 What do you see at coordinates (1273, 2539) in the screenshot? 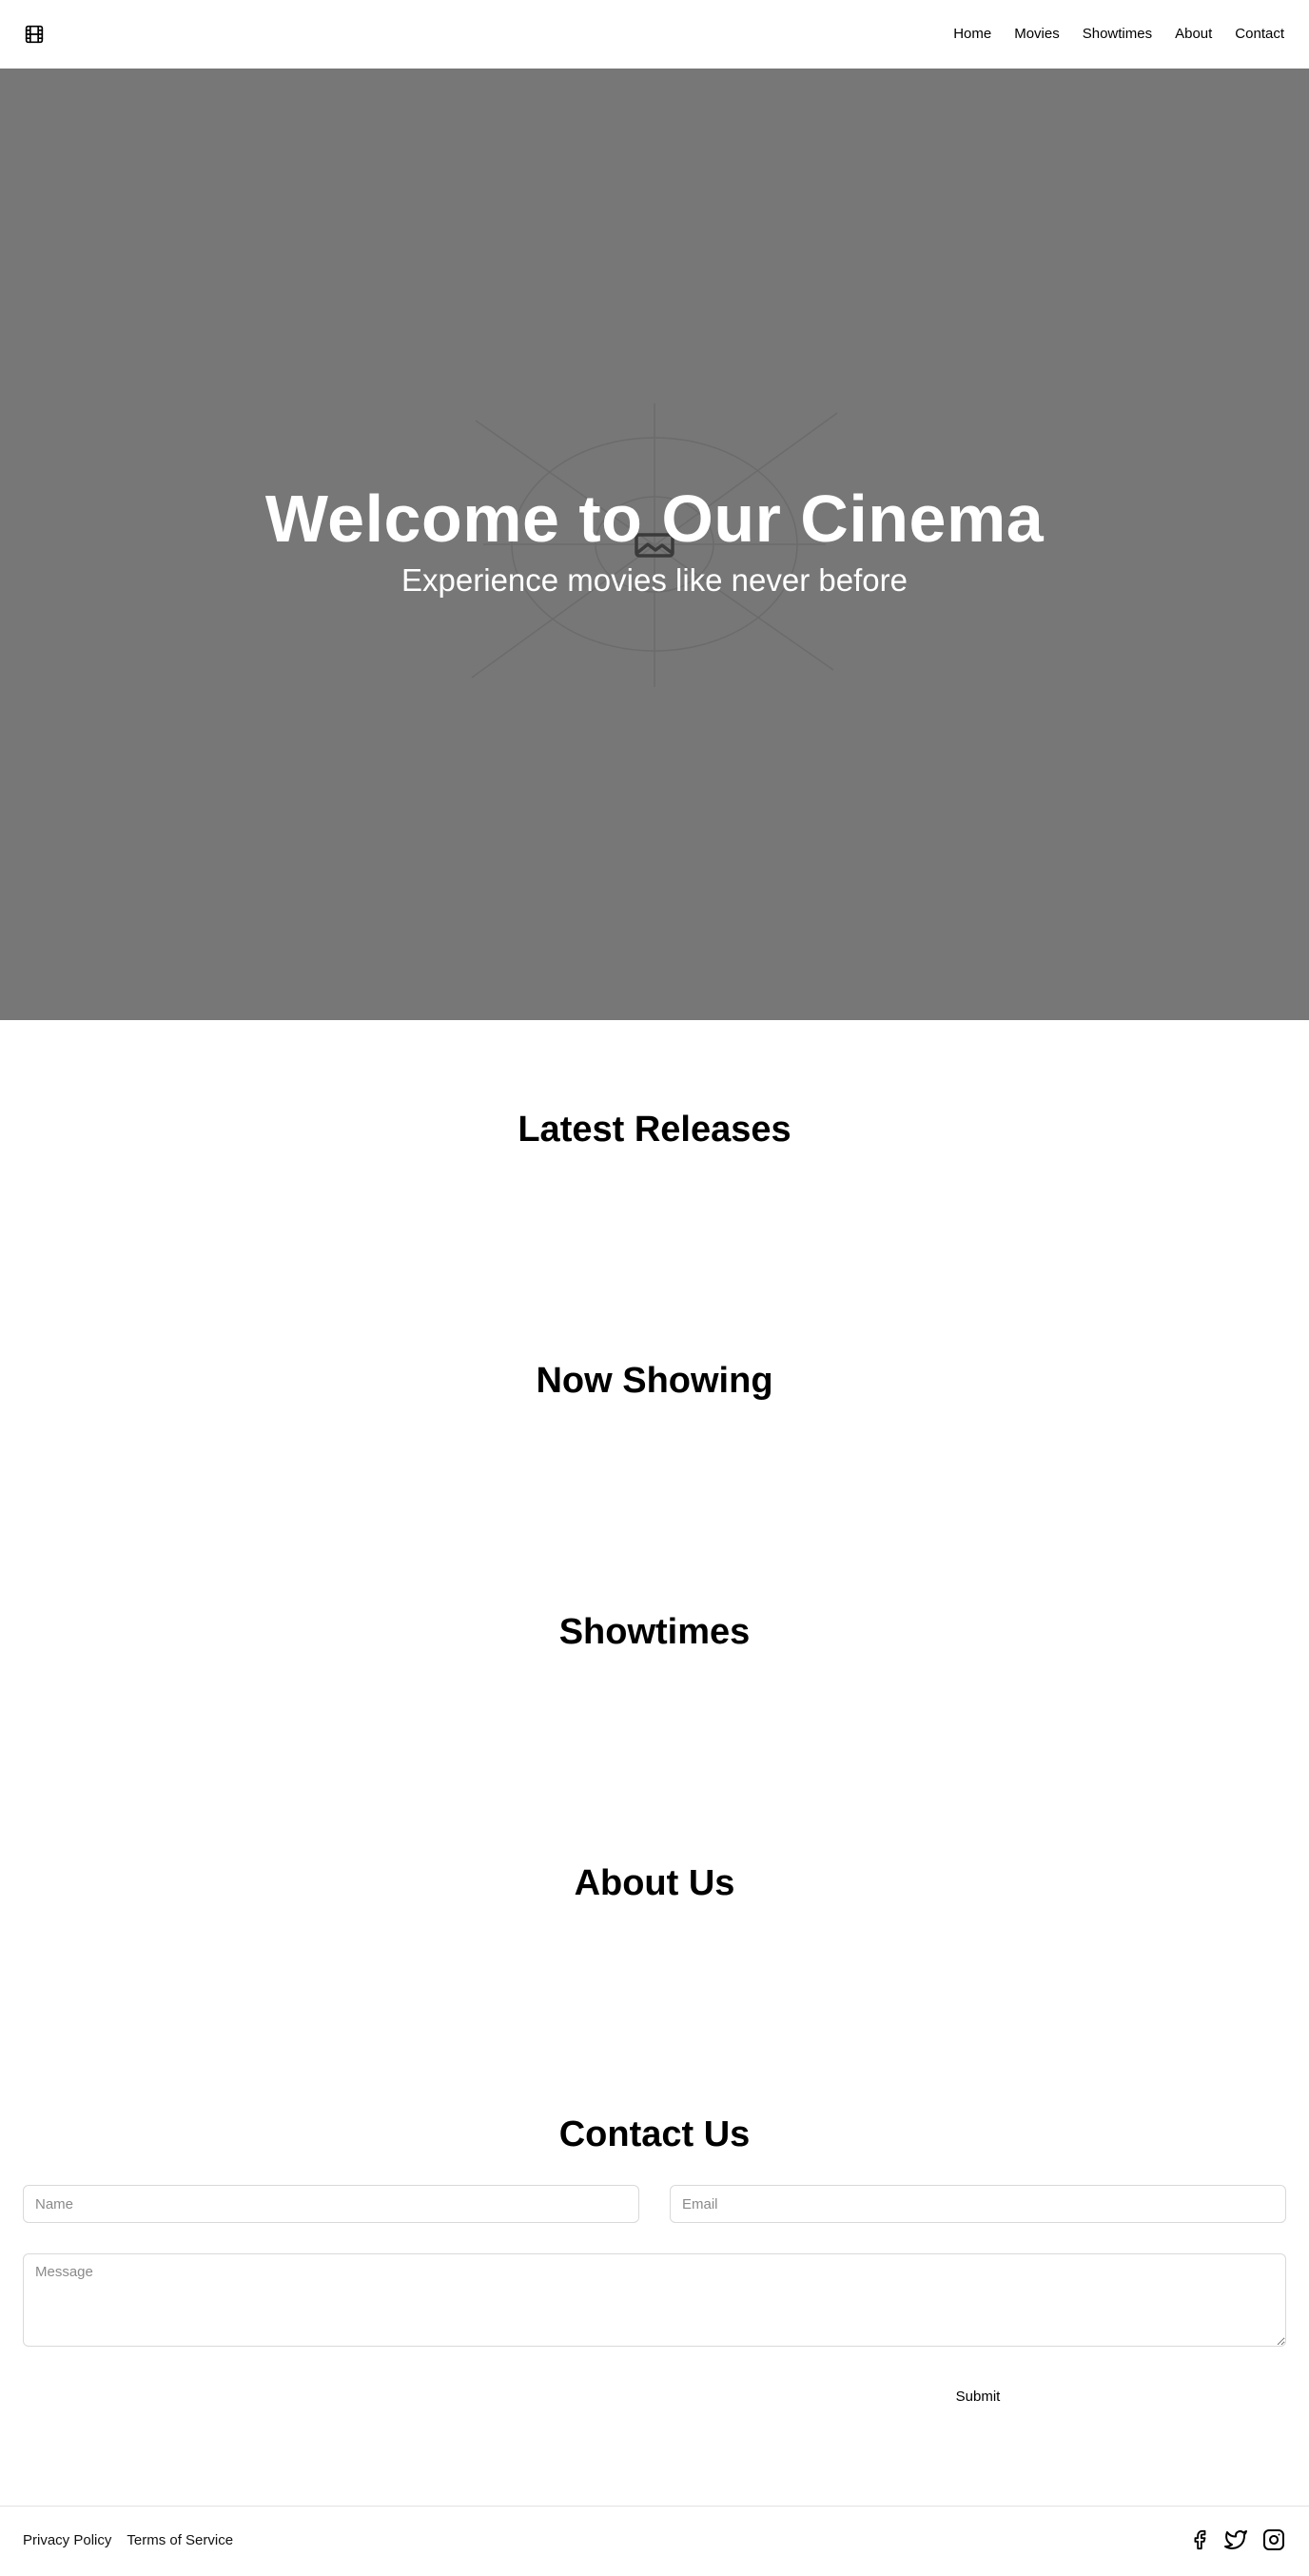
I see `instagram-icon` at bounding box center [1273, 2539].